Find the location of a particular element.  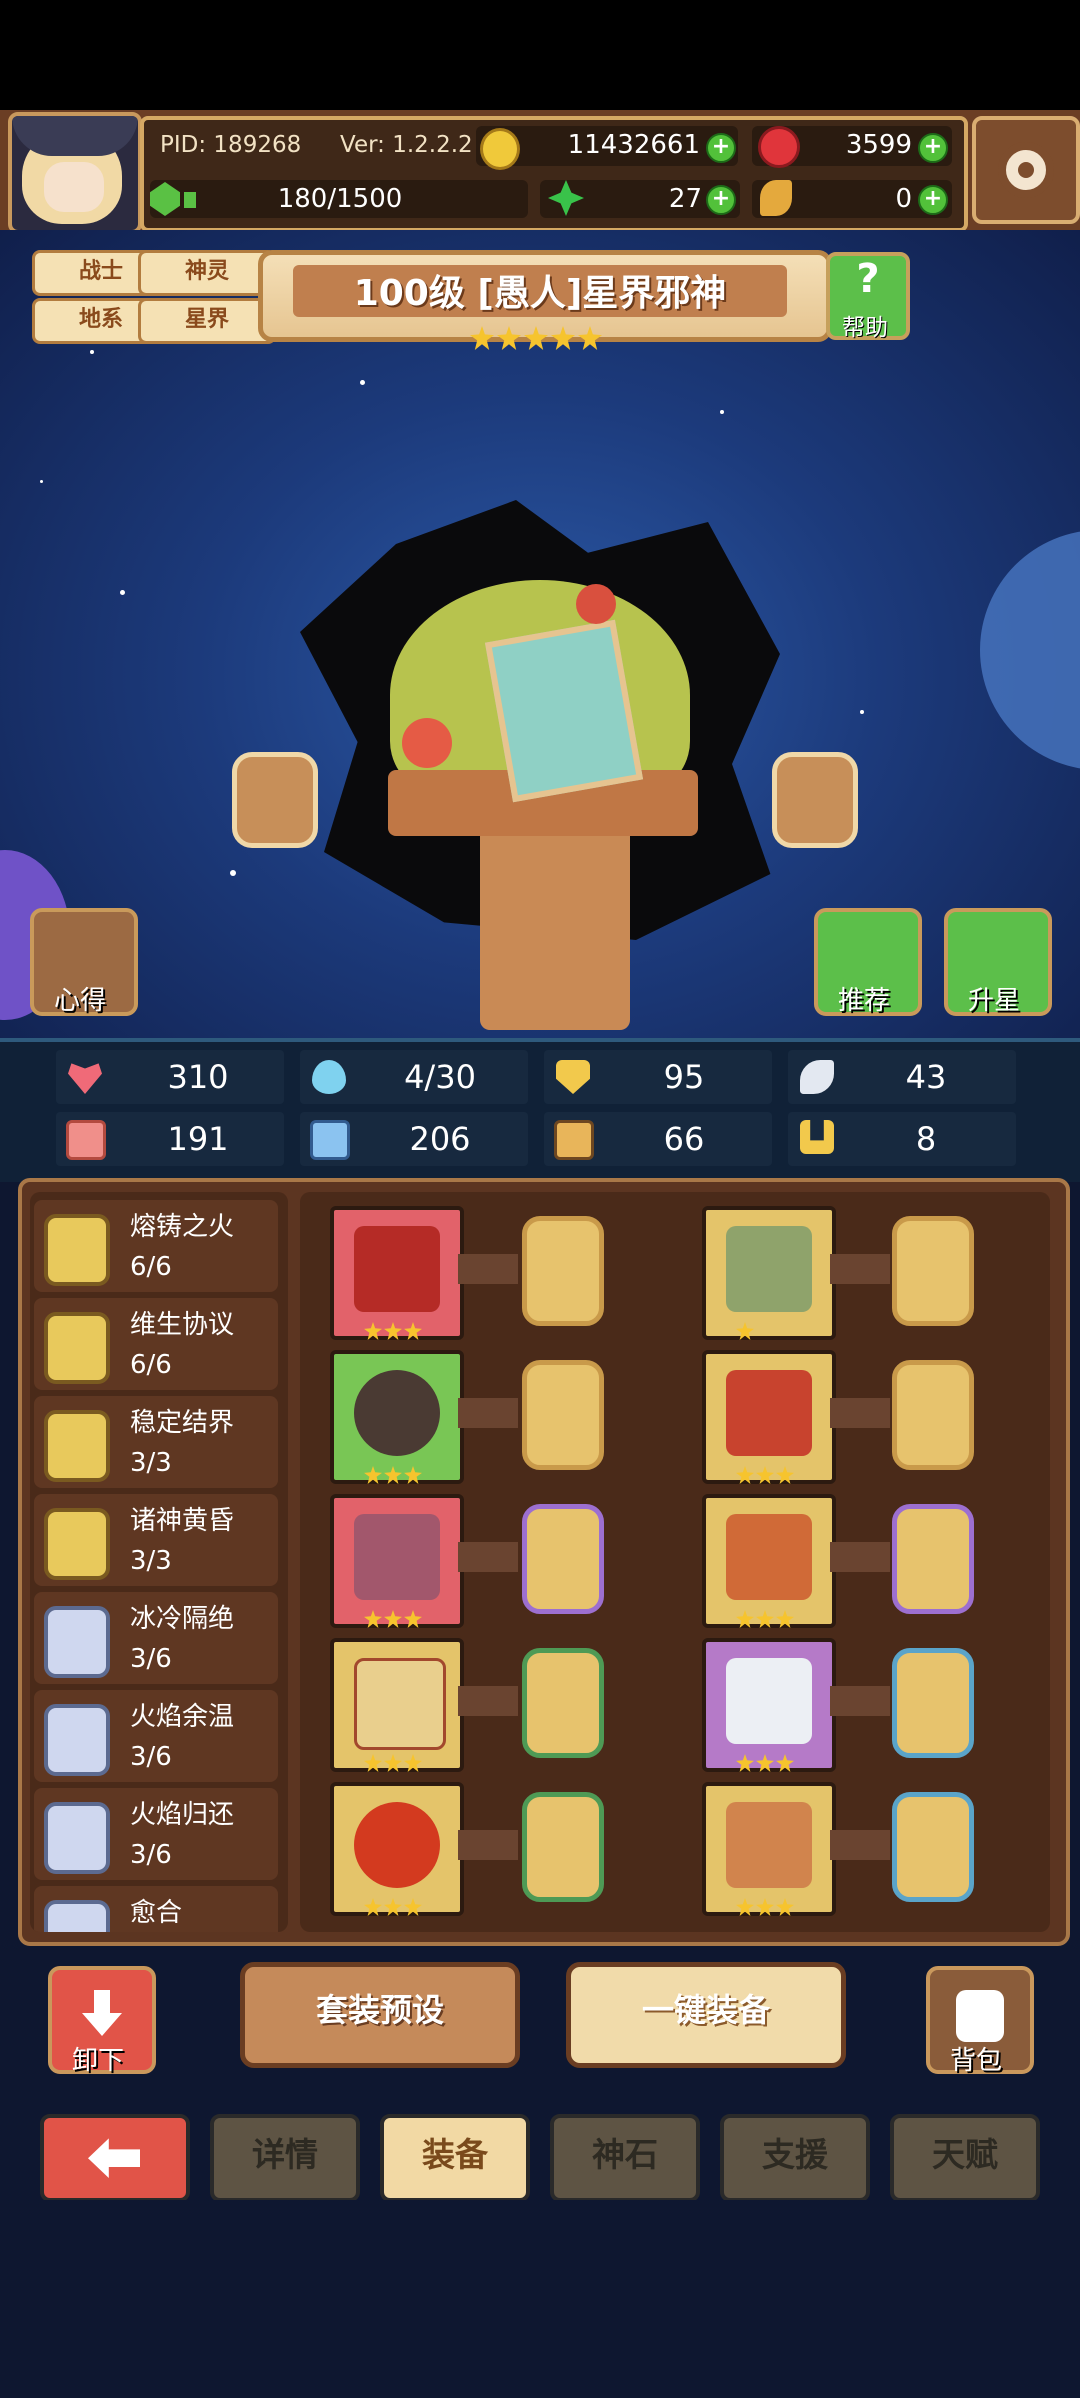

right-planet is located at coordinates (1030, 650).